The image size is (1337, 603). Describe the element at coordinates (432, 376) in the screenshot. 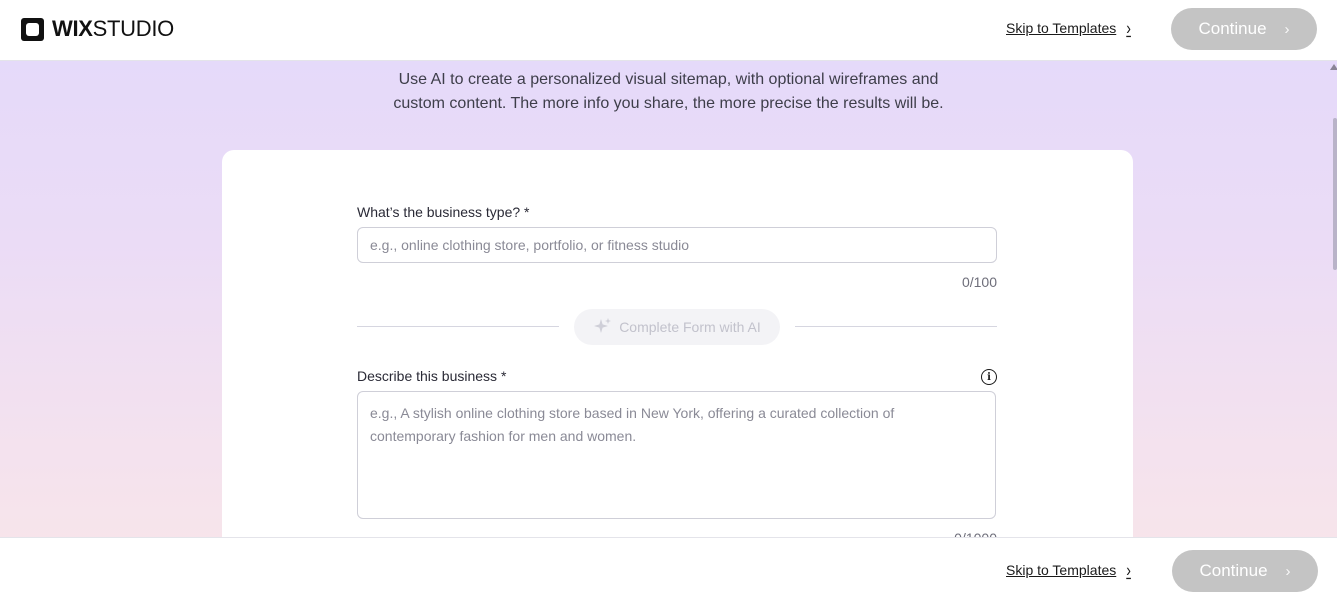

I see `description-label: Describe this business *` at that location.